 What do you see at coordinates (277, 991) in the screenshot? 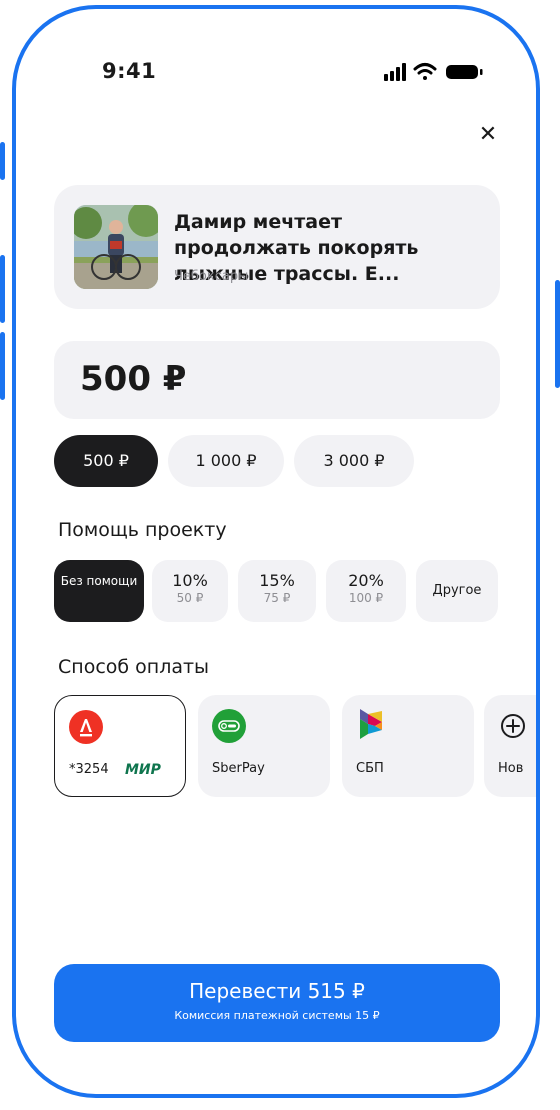
I see `transfer-title: Перевести 515 ₽` at bounding box center [277, 991].